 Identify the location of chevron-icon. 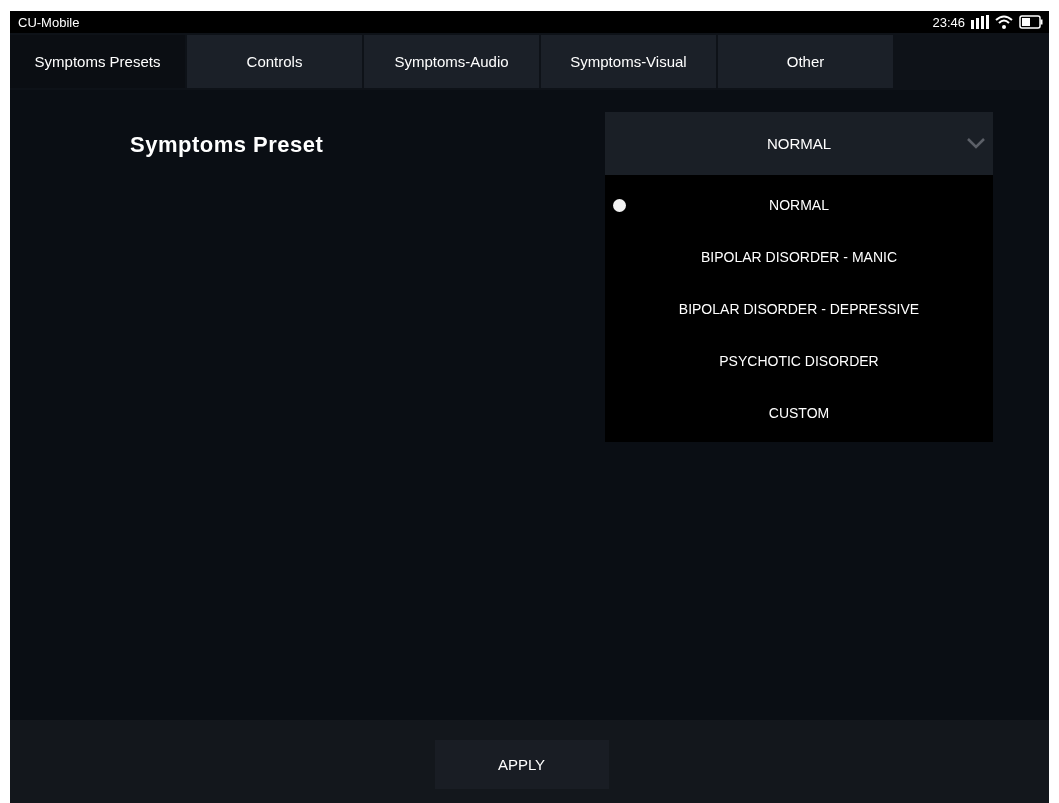
(976, 143).